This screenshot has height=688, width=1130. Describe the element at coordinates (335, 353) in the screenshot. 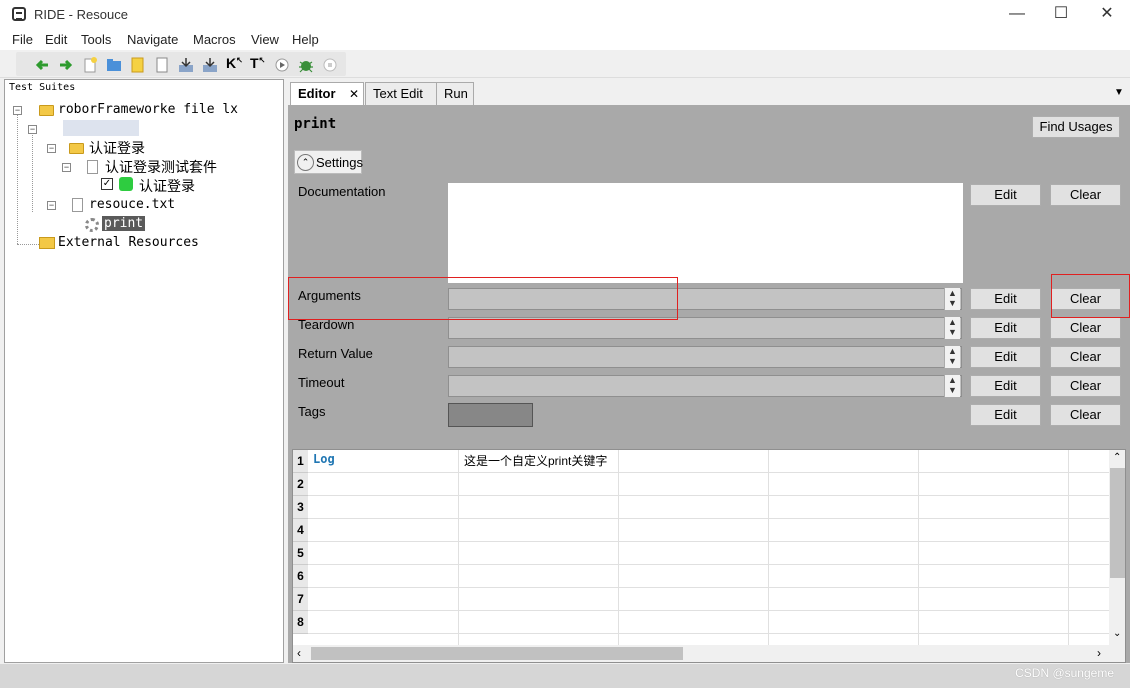

I see `return-value-label: Return Value` at that location.